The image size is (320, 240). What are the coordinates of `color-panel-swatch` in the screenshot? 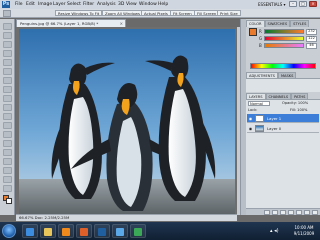 It's located at (253, 32).